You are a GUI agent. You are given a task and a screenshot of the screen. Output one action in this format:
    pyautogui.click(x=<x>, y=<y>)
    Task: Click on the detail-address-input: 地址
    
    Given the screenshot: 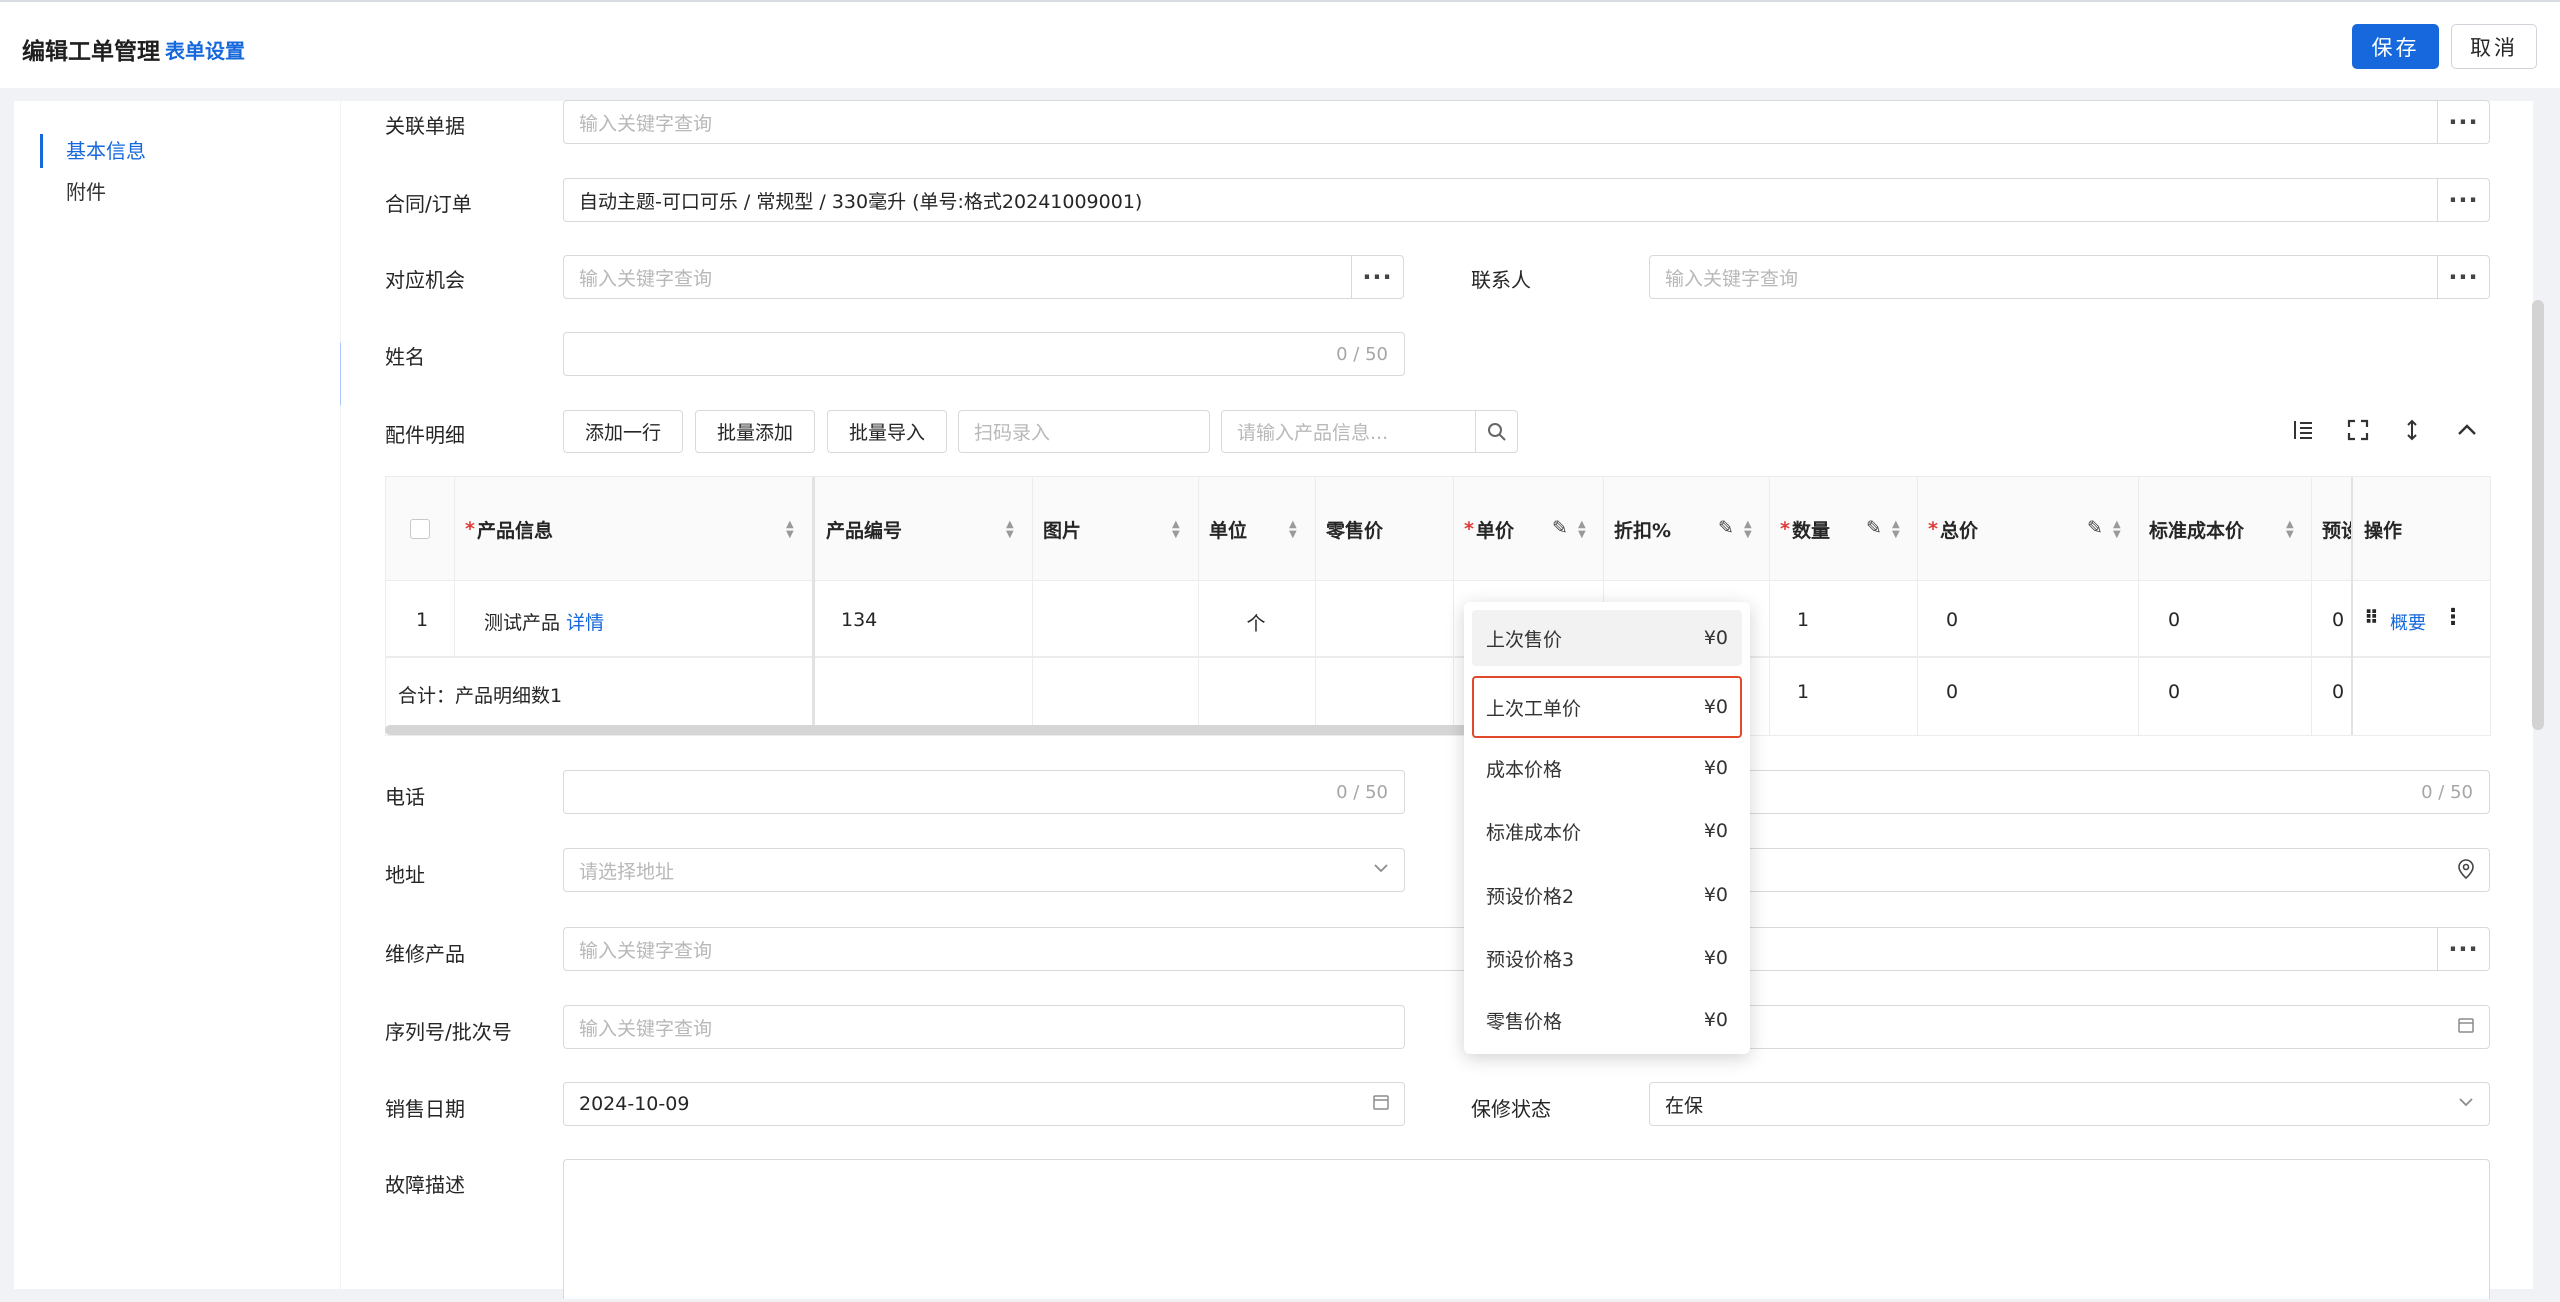 What is the action you would take?
    pyautogui.click(x=2069, y=870)
    